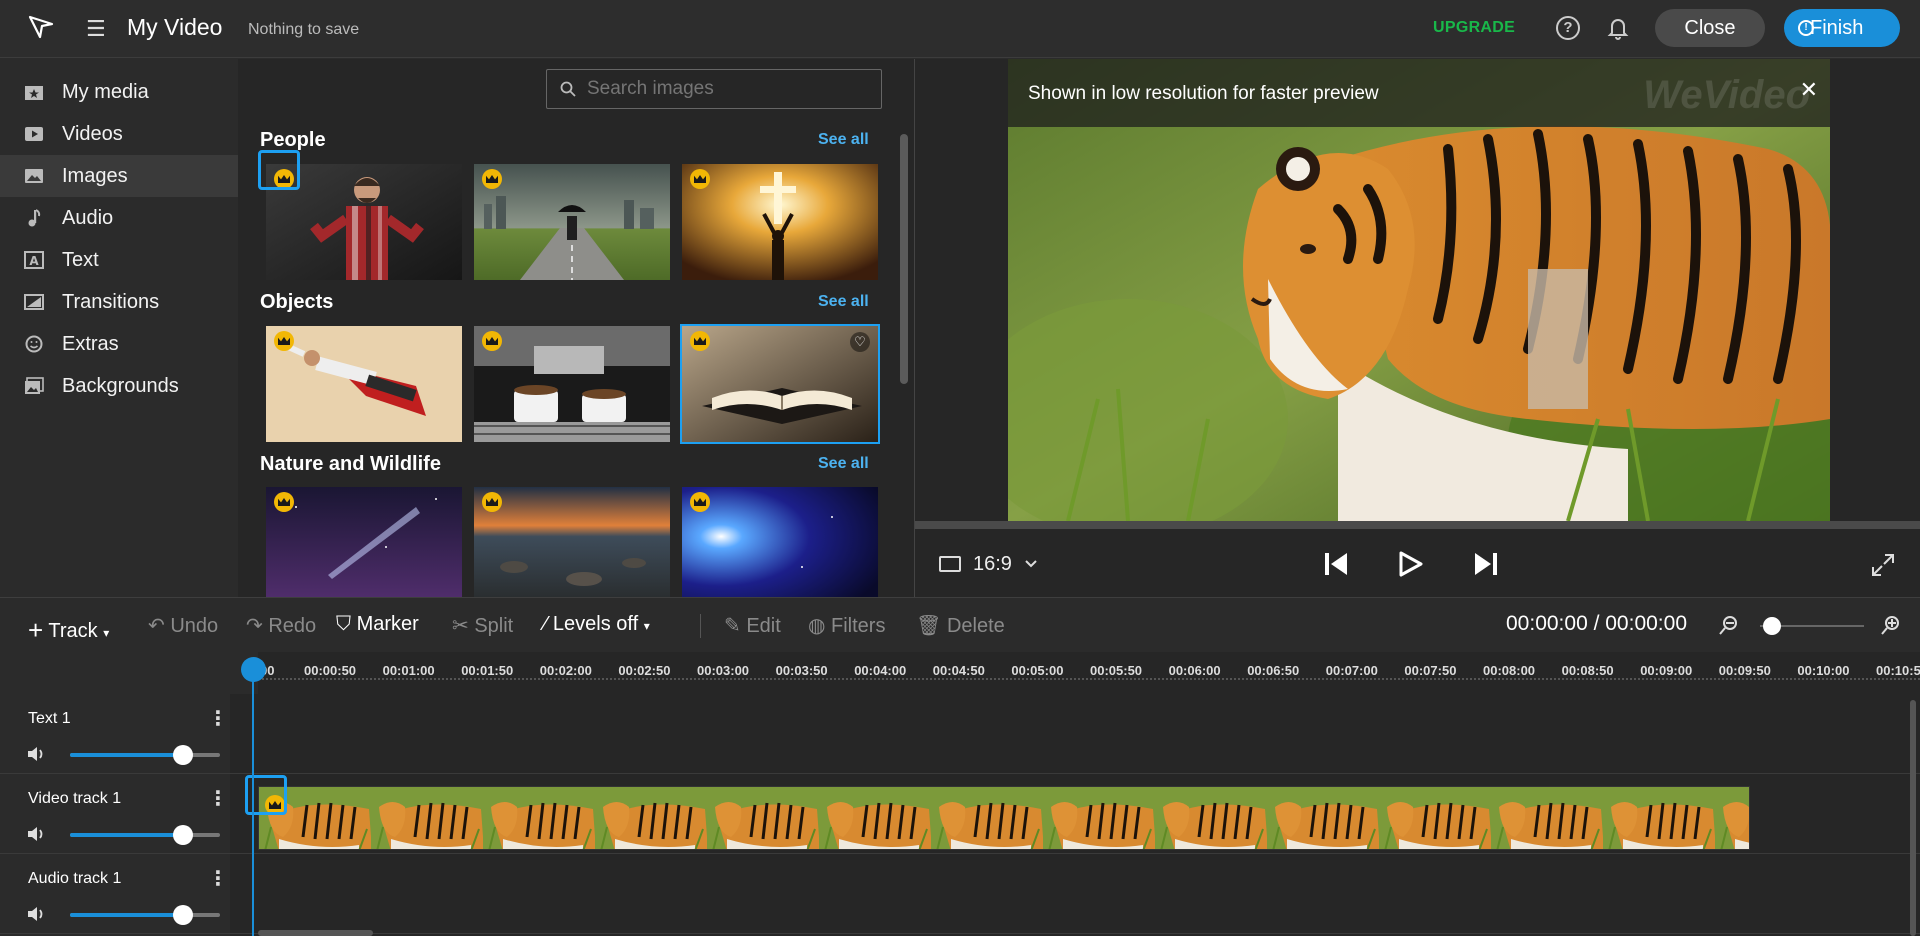 Image resolution: width=1920 pixels, height=936 pixels. I want to click on track-name: Text 1, so click(49, 719).